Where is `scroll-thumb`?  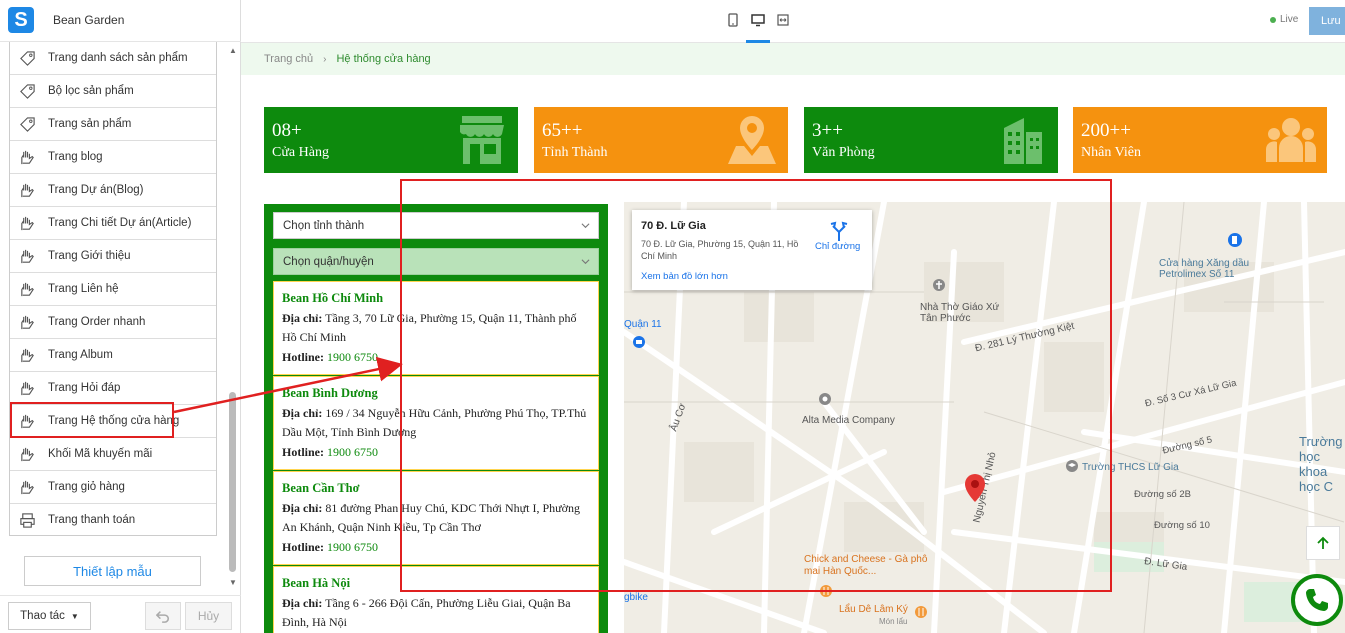 scroll-thumb is located at coordinates (232, 482).